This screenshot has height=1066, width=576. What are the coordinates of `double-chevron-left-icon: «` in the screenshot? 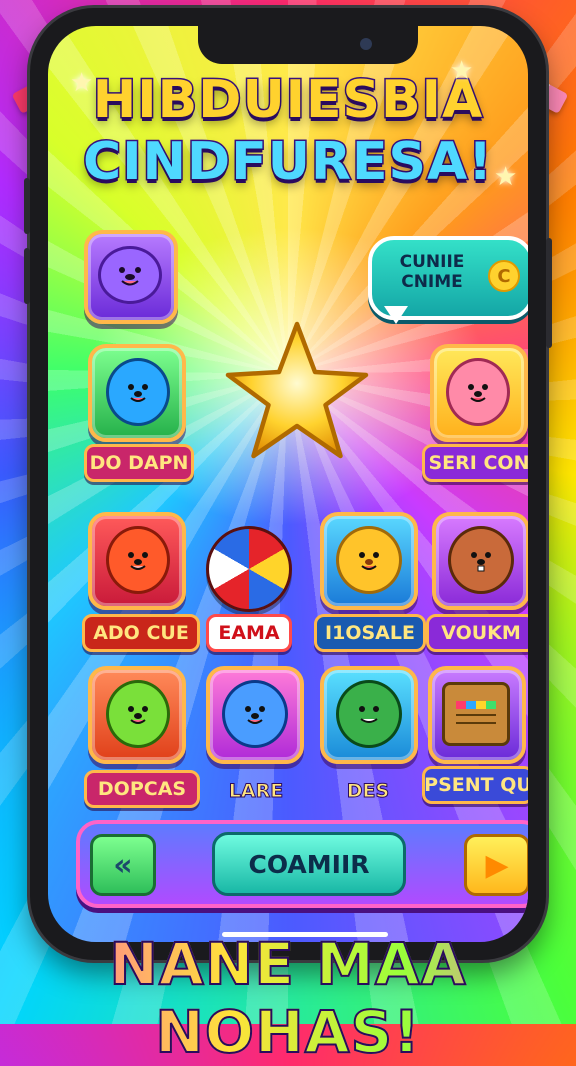 It's located at (123, 865).